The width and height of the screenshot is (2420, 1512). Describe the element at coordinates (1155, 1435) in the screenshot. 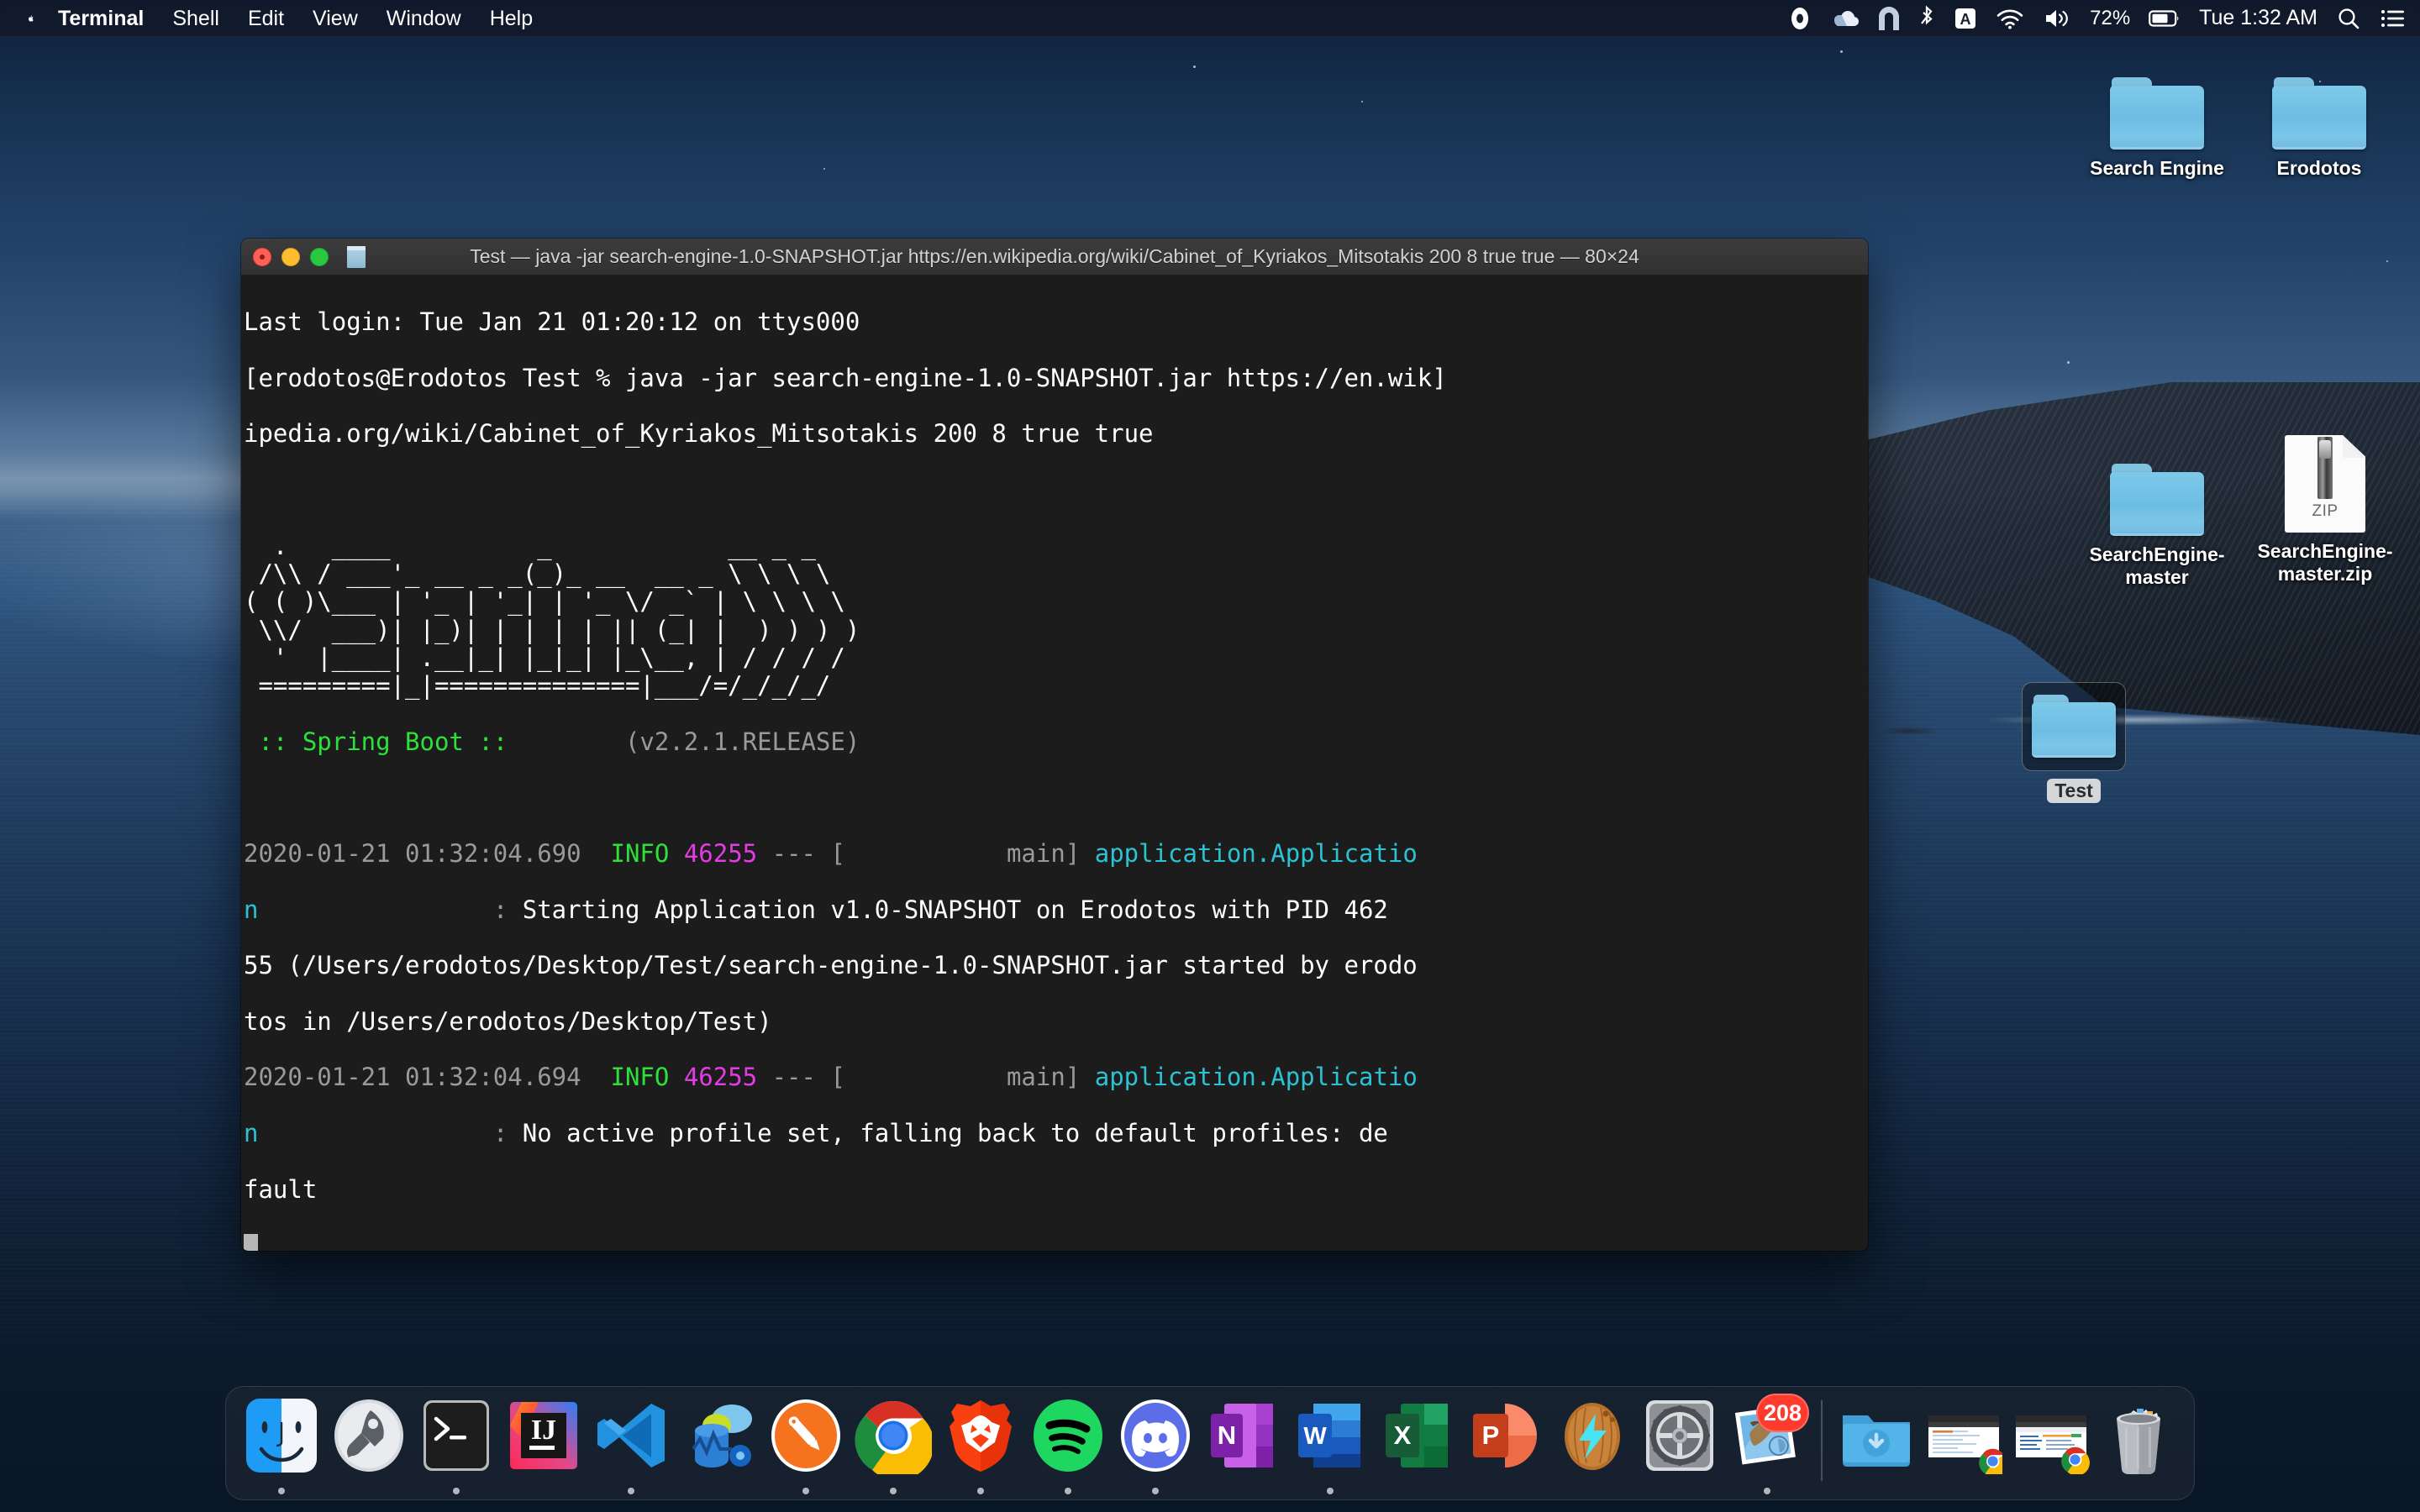

I see `discord-icon` at that location.